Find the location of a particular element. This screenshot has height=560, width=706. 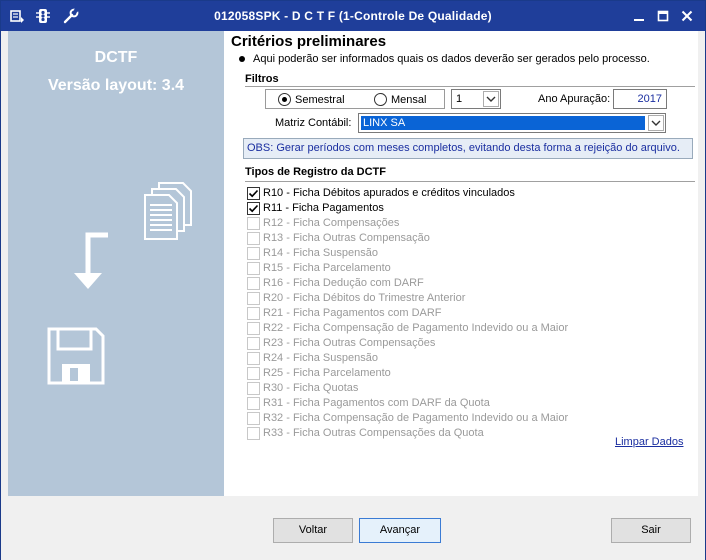

record-label: R24 - Ficha Suspensão is located at coordinates (320, 358).